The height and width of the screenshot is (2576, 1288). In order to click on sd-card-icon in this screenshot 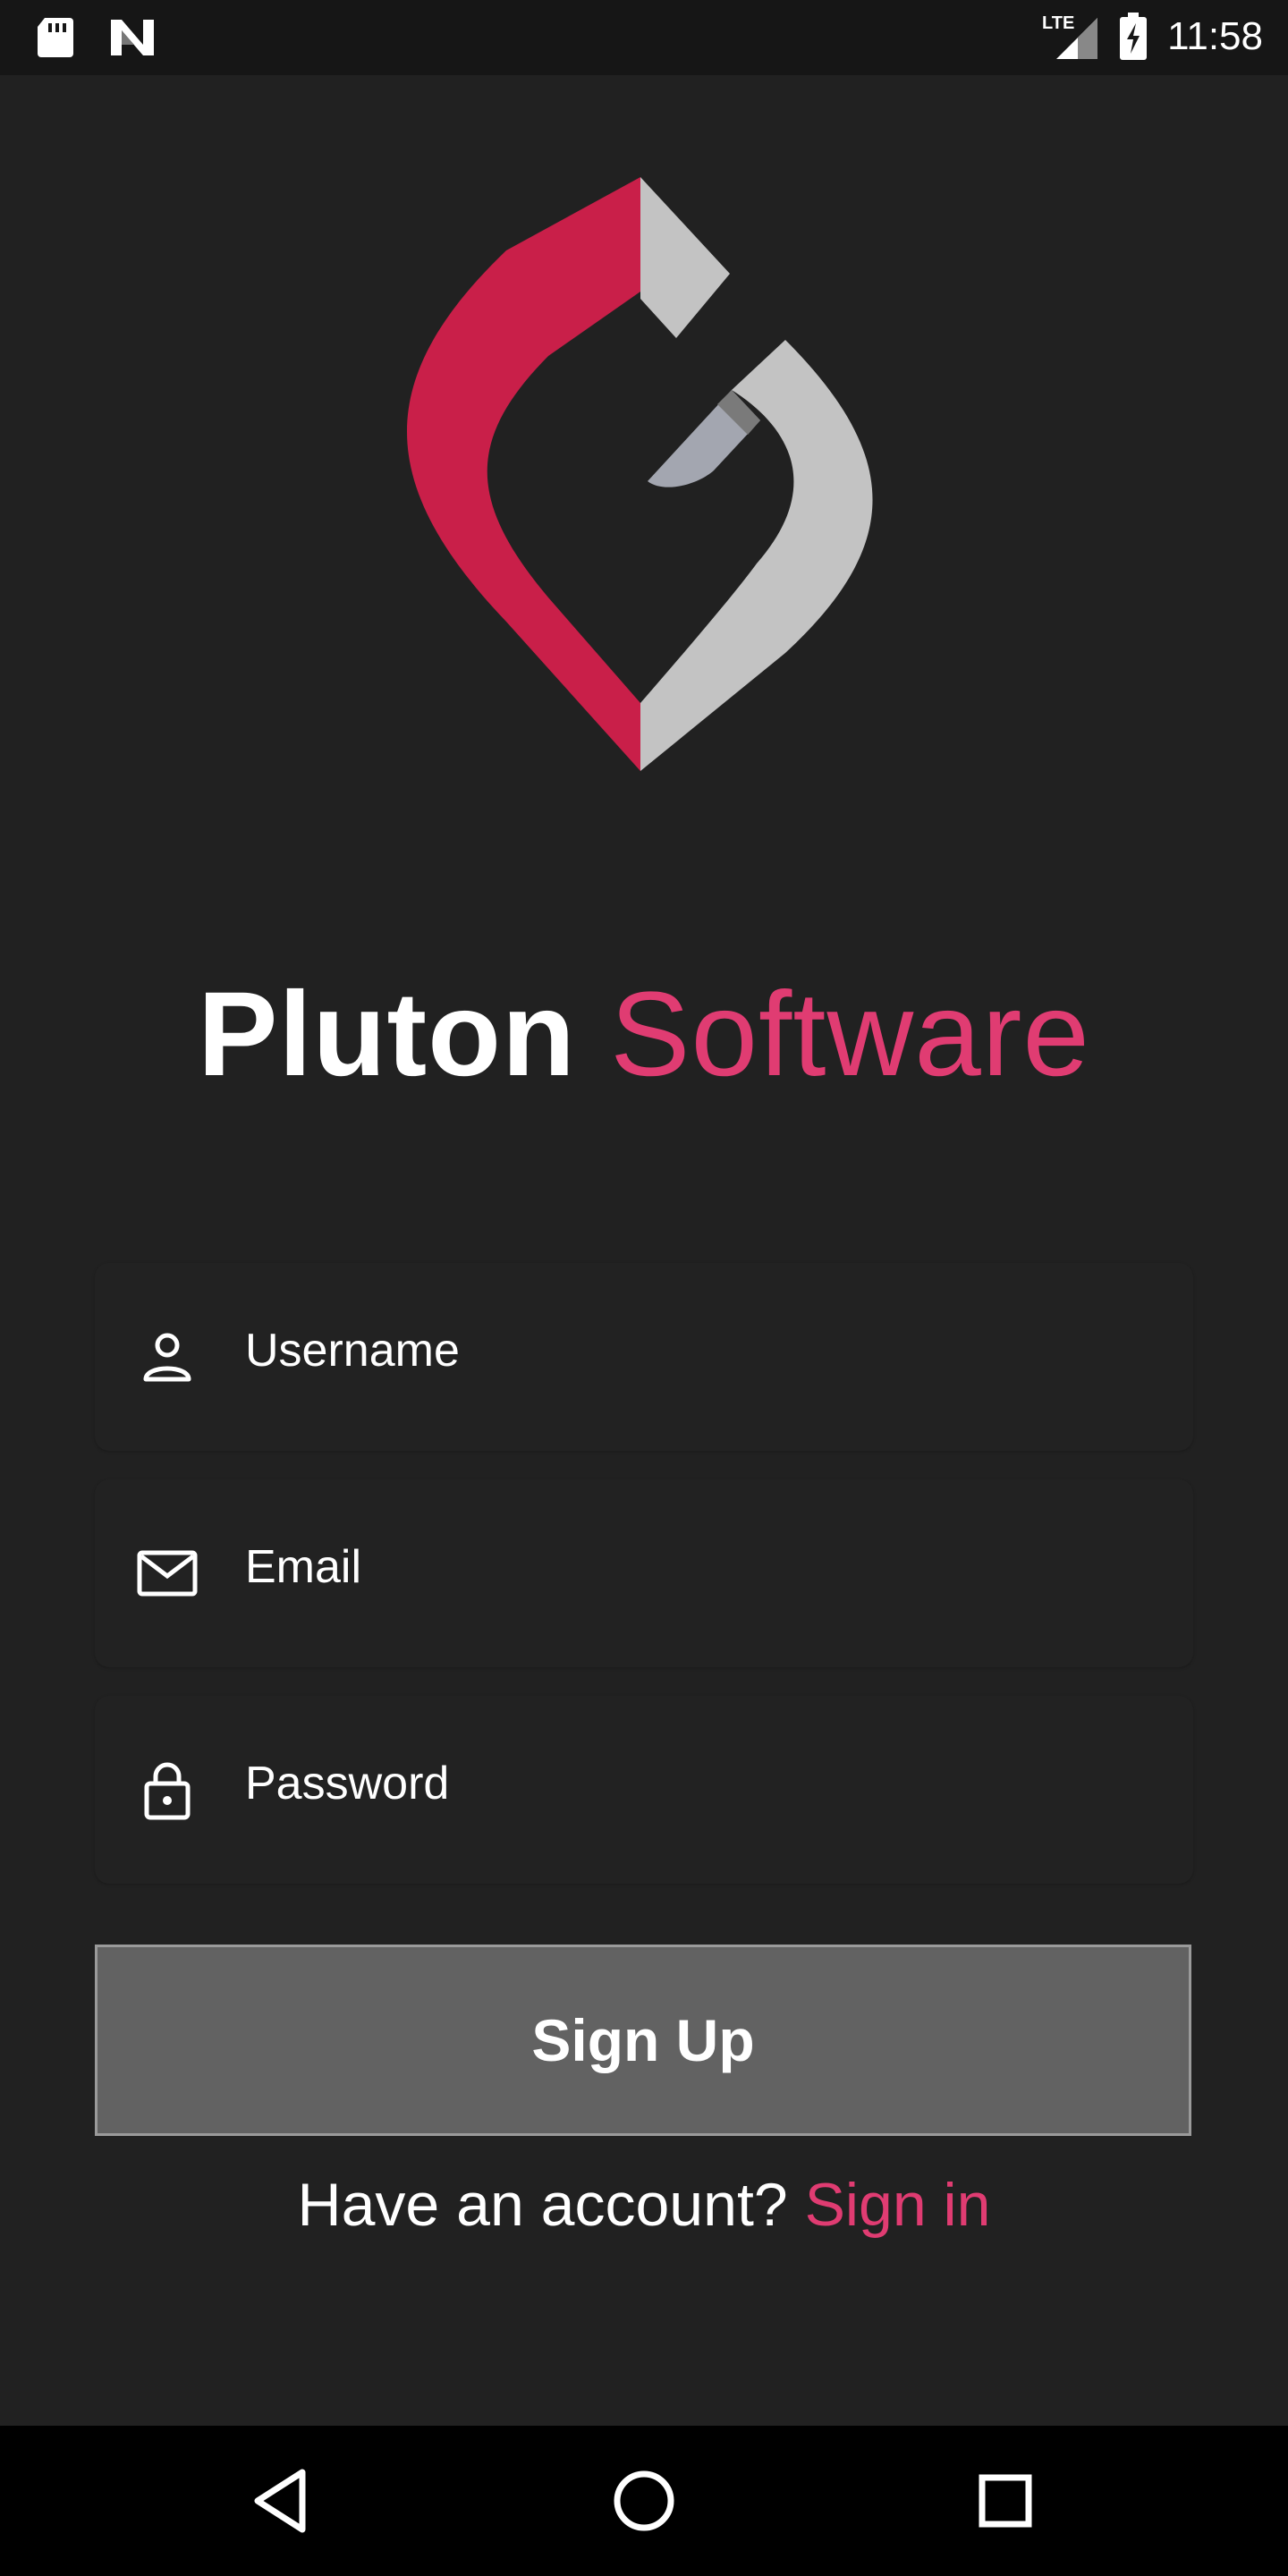, I will do `click(55, 37)`.